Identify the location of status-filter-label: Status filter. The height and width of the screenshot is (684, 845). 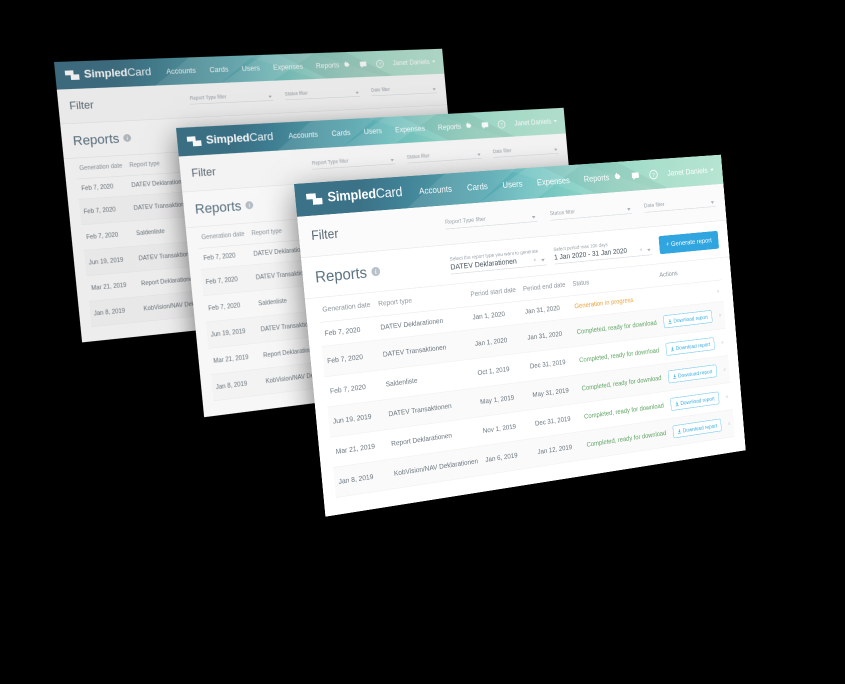
(296, 93).